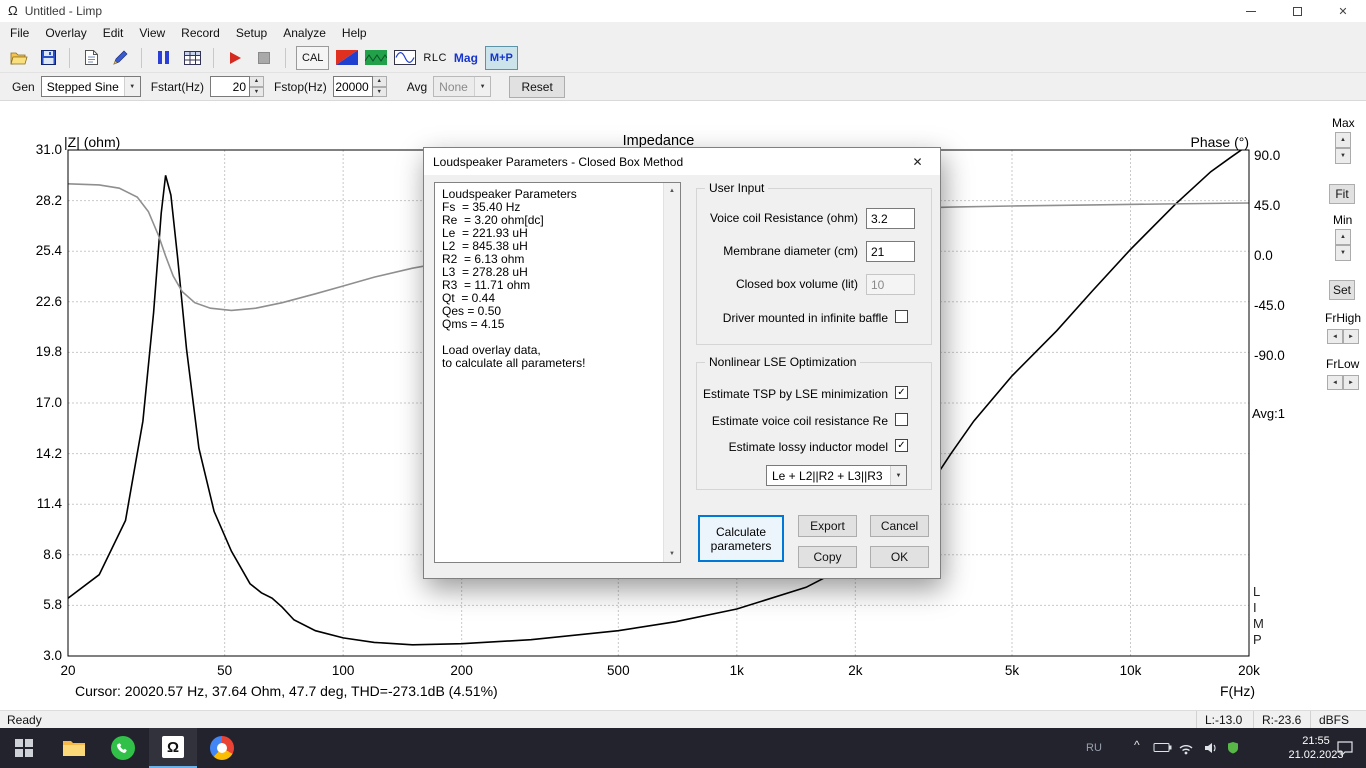 This screenshot has height=768, width=1366. I want to click on browser-icon, so click(222, 748).